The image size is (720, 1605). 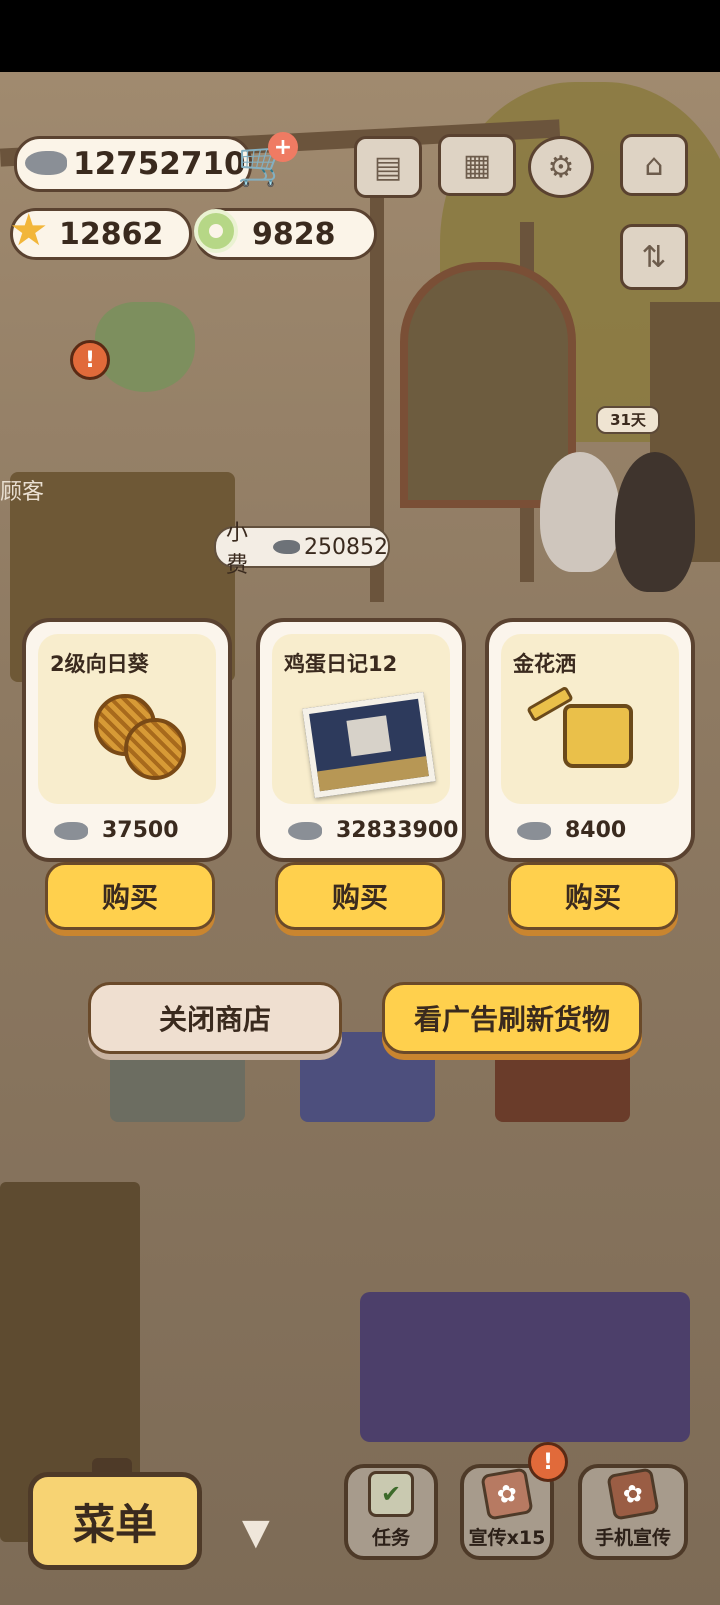 I want to click on tip-amount: 250852, so click(x=346, y=547).